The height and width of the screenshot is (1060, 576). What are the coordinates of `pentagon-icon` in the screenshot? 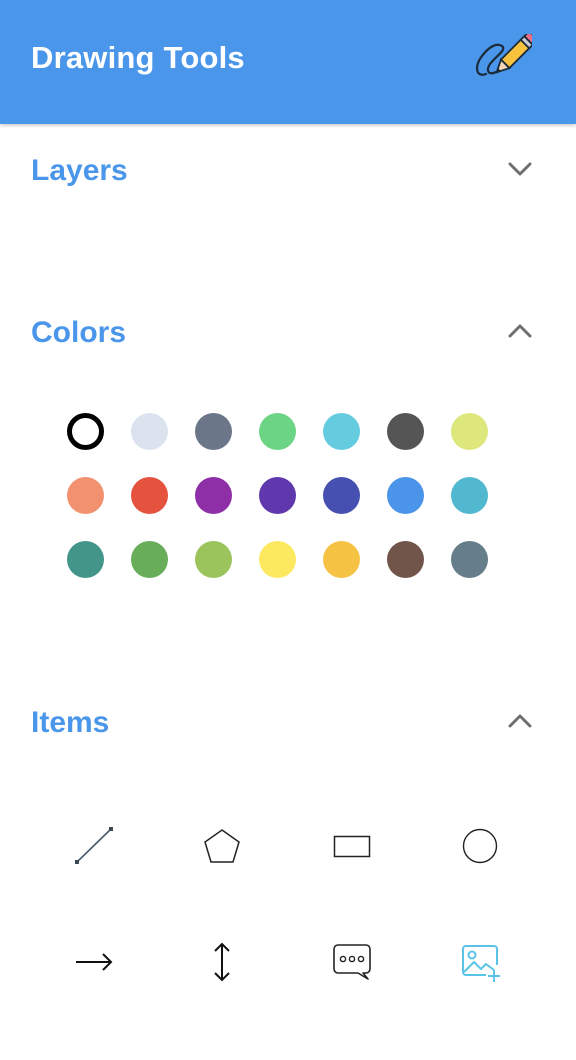 It's located at (222, 846).